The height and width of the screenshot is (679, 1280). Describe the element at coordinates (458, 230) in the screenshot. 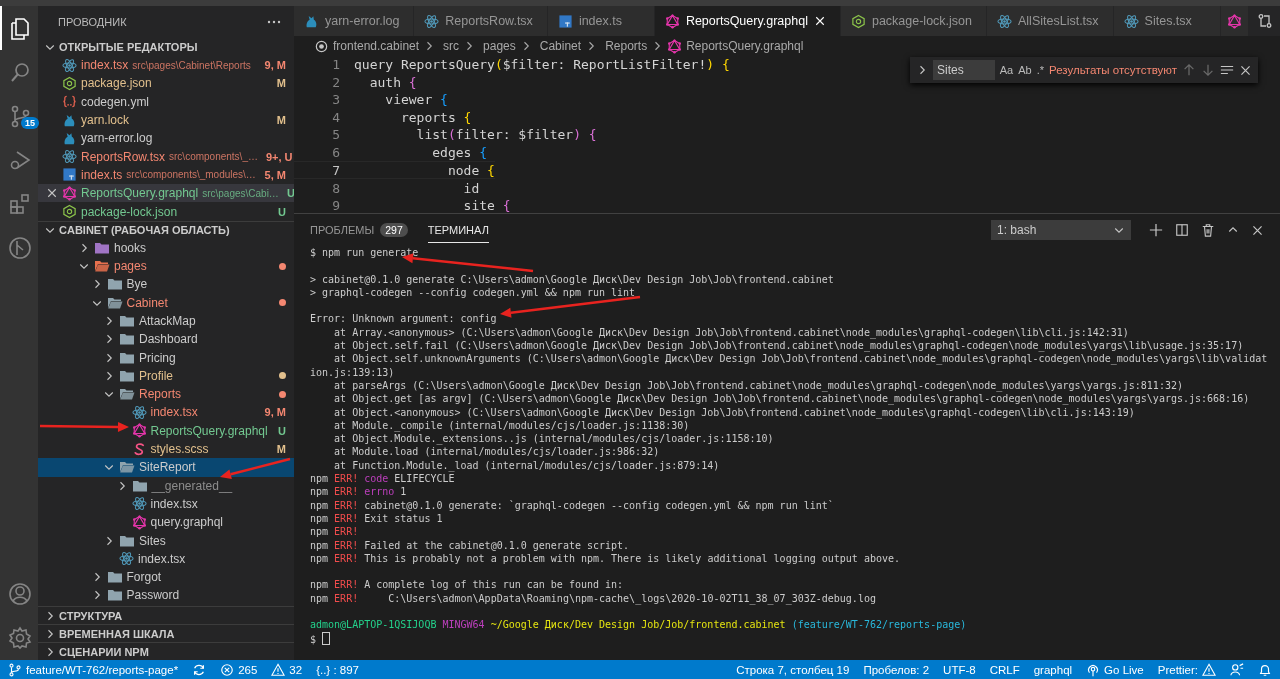

I see `panel-tab: ТЕРМИНАЛ` at that location.